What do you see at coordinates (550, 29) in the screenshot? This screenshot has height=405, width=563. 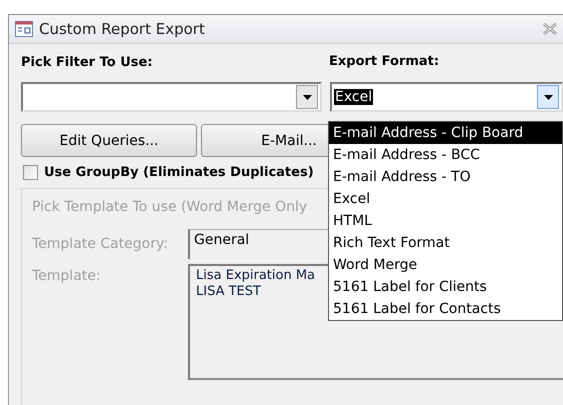 I see `close-icon` at bounding box center [550, 29].